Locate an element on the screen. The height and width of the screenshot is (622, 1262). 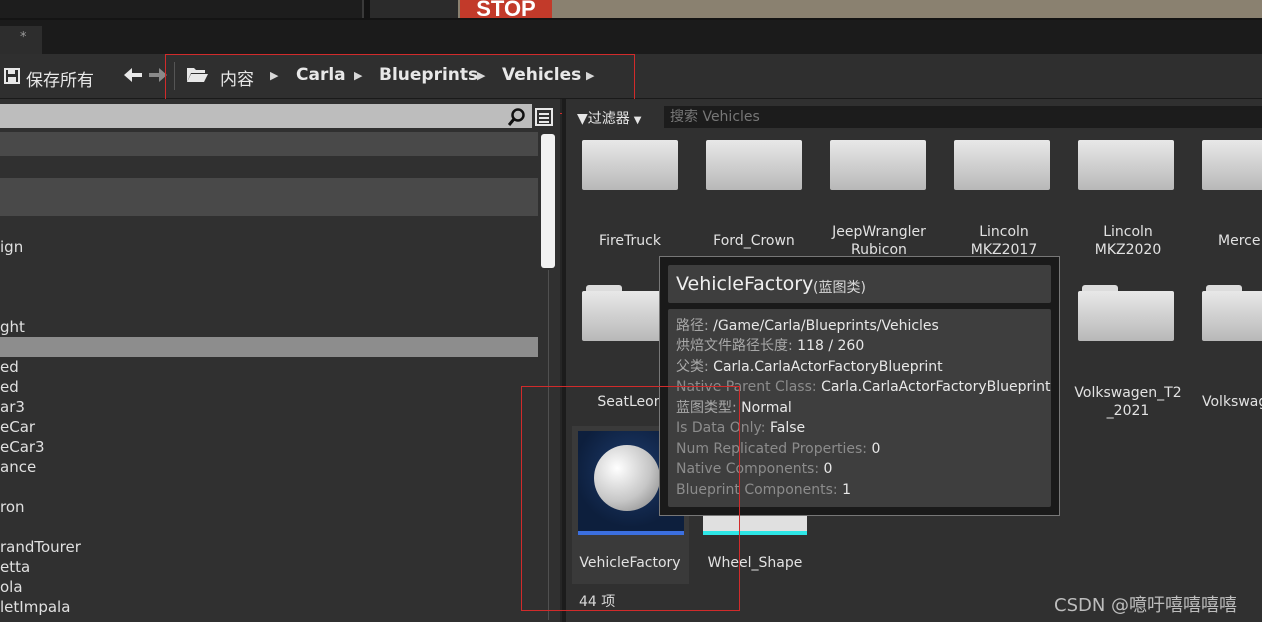
tooltip-row: 蓝图类型: Normal is located at coordinates (734, 408).